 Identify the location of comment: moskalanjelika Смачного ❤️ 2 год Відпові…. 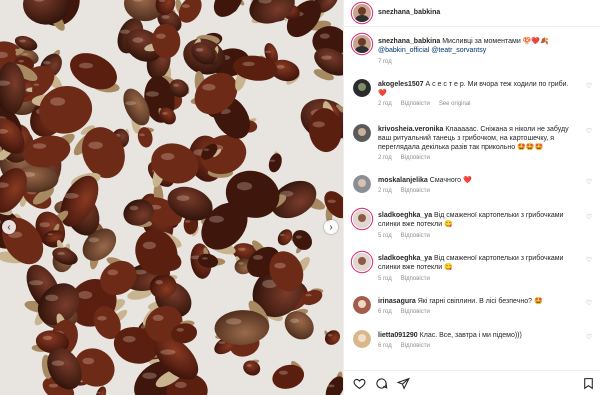
(473, 195).